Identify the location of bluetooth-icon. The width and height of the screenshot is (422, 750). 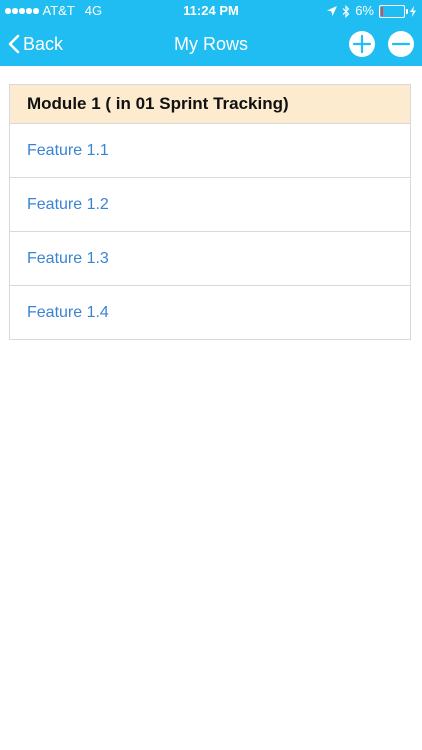
(346, 11).